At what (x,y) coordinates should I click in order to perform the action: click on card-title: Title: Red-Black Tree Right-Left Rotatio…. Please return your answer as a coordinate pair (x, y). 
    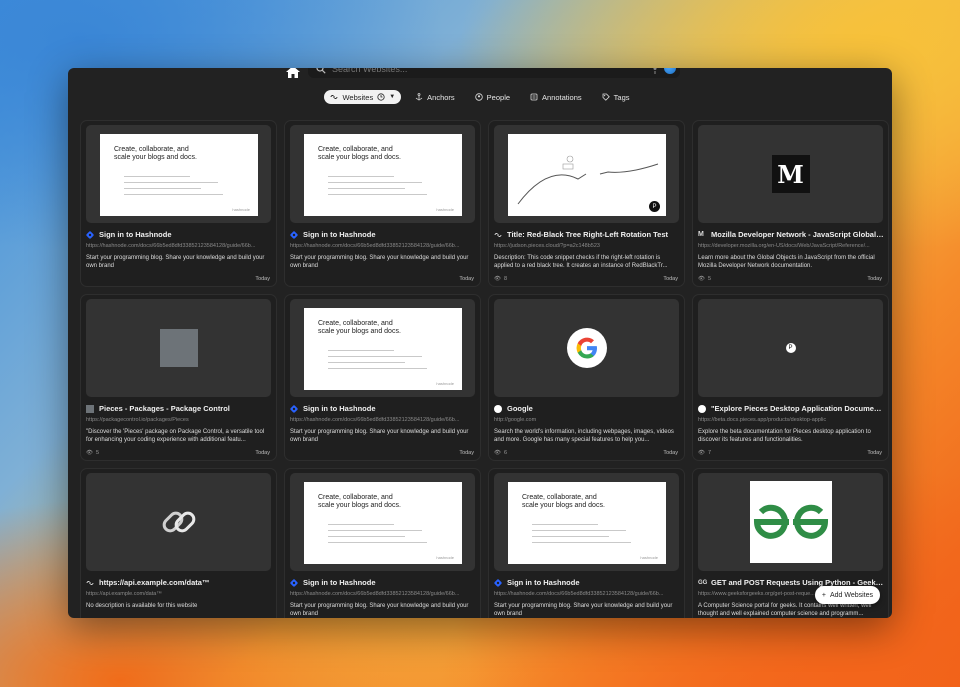
    Looking at the image, I should click on (587, 234).